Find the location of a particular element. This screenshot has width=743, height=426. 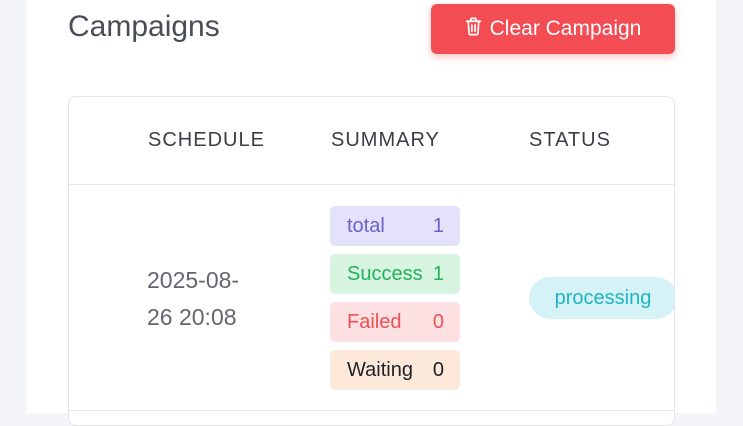

clear-campaign-button: Clear Campaign is located at coordinates (553, 29).